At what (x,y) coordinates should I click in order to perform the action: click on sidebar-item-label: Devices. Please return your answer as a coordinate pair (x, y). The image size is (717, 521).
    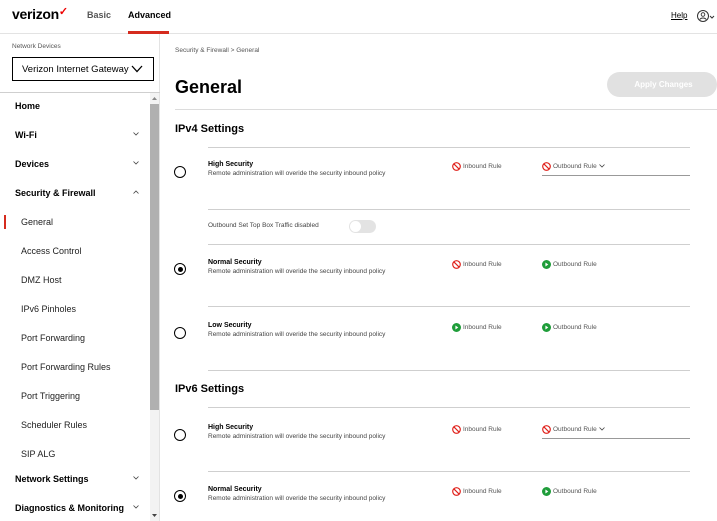
    Looking at the image, I should click on (32, 164).